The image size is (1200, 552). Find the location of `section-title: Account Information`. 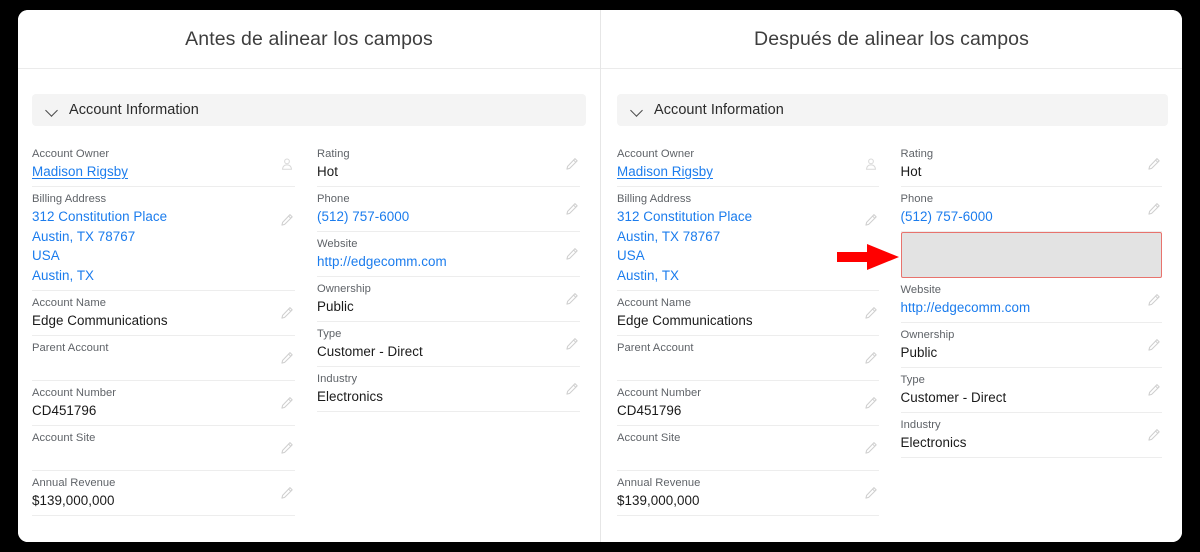

section-title: Account Information is located at coordinates (719, 110).